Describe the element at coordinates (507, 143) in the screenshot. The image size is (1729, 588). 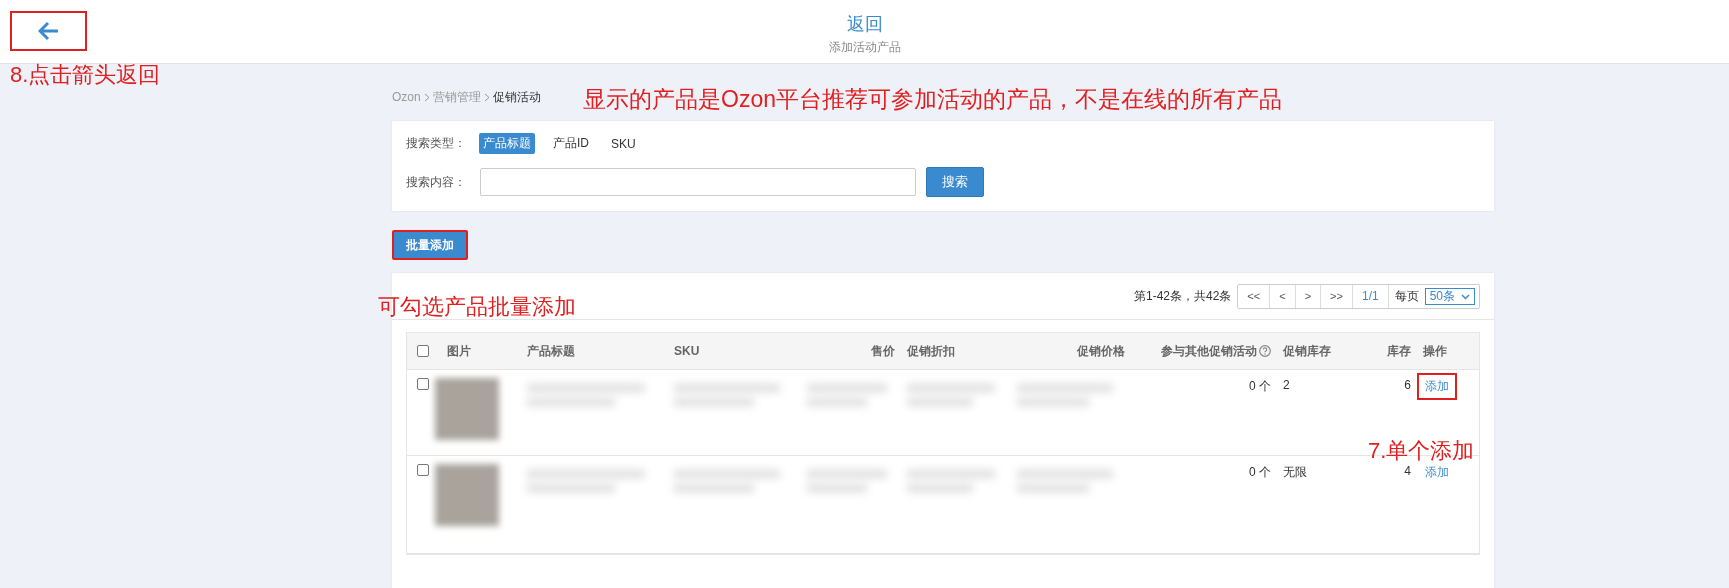
I see `search-type-option: 产品标题` at that location.